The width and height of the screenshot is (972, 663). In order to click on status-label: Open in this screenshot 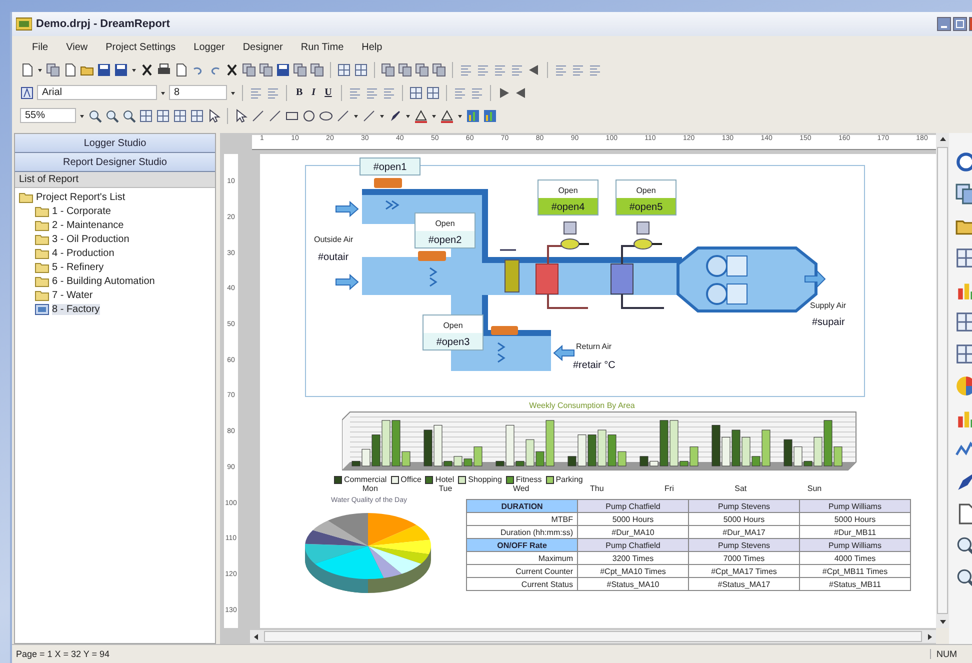, I will do `click(453, 325)`.